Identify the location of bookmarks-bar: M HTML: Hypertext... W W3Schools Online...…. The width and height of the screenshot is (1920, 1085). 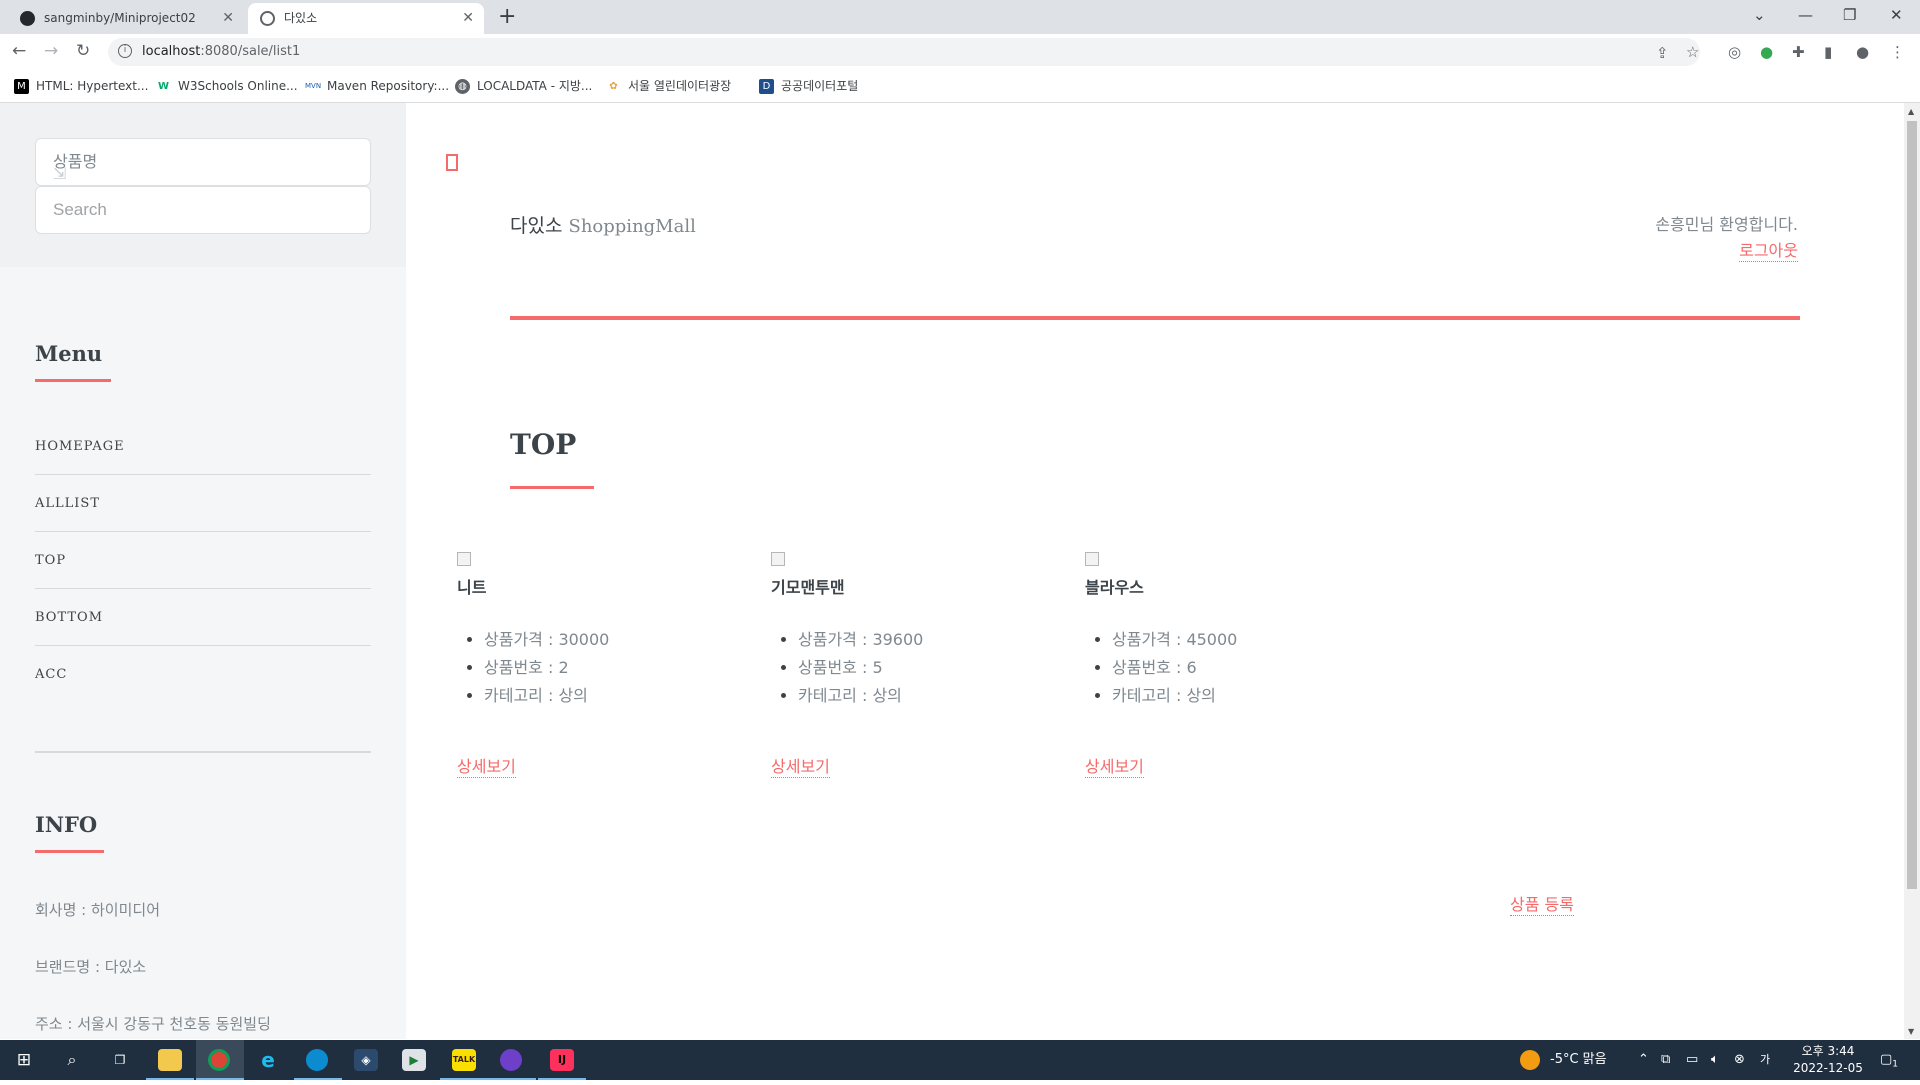
(960, 86).